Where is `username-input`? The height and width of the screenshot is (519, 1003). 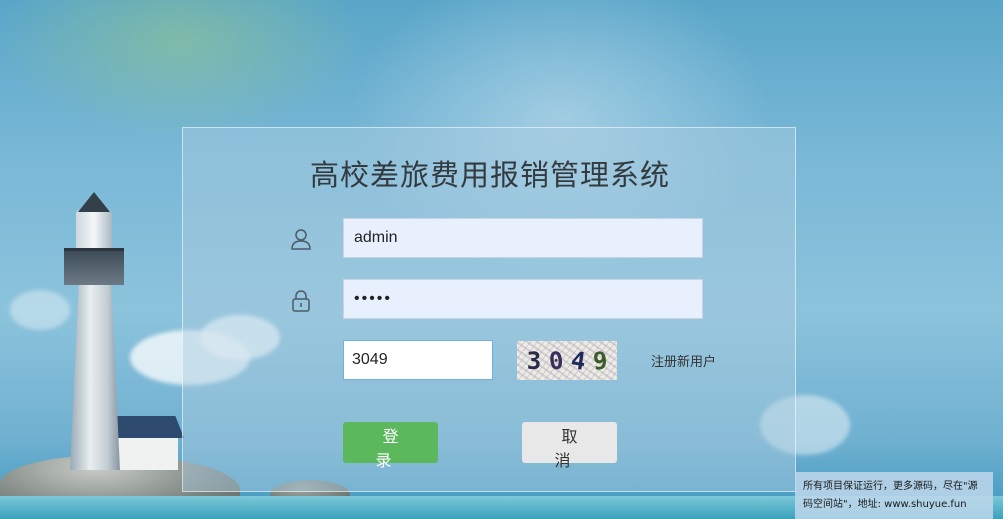 username-input is located at coordinates (523, 238).